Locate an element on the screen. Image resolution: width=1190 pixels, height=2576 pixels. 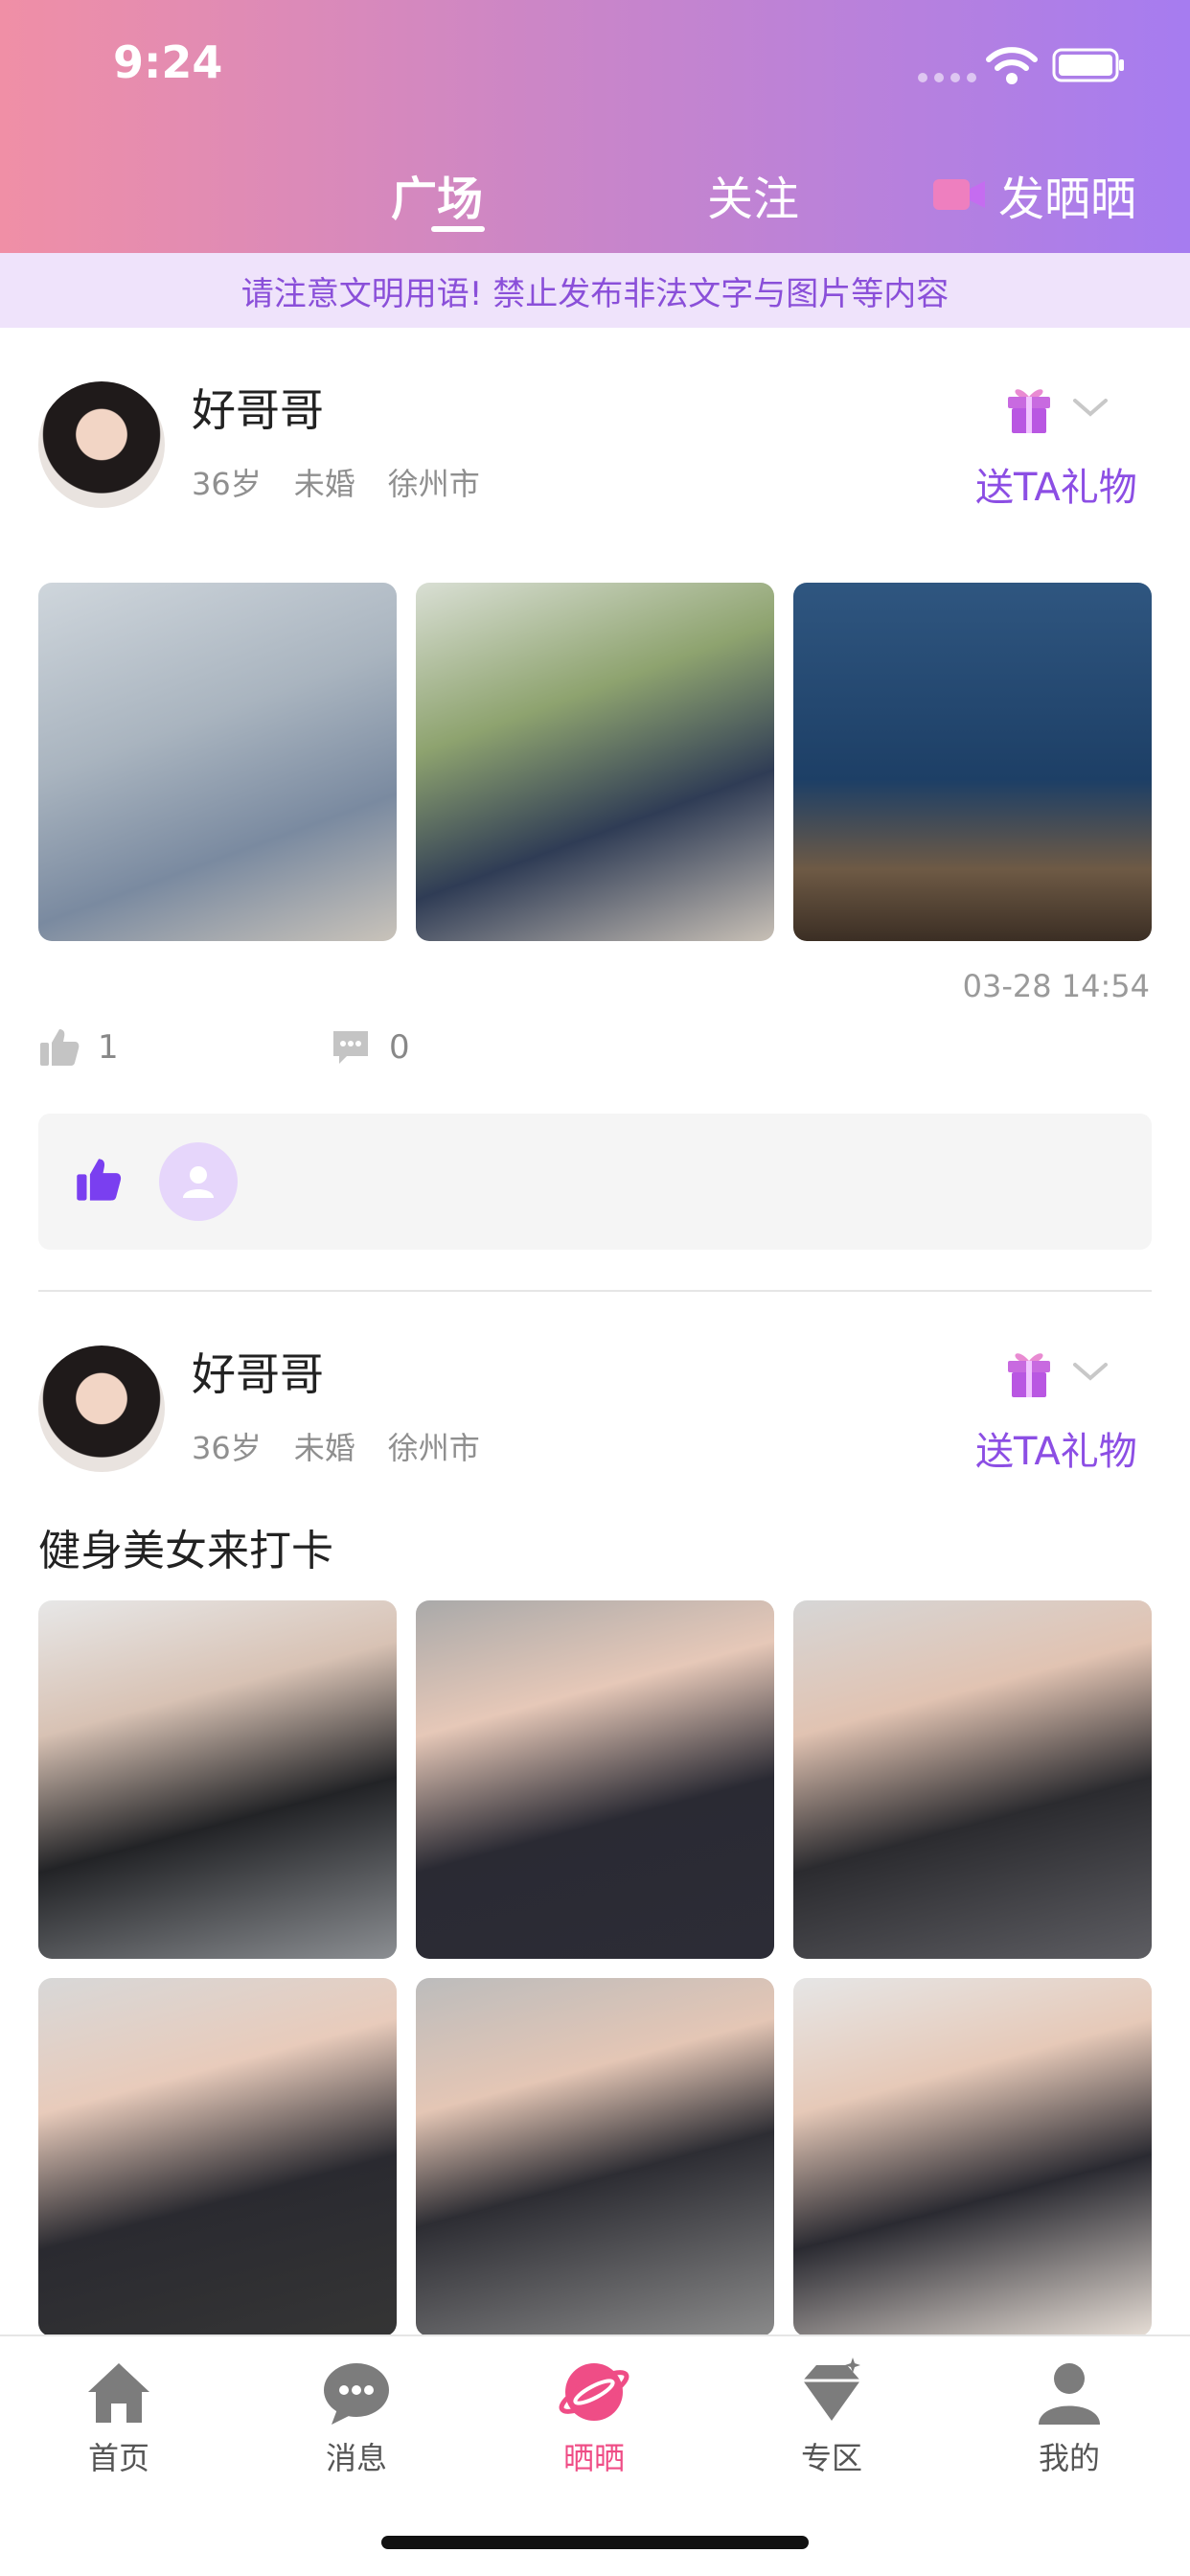
post-button: 发晒晒 is located at coordinates (1034, 194).